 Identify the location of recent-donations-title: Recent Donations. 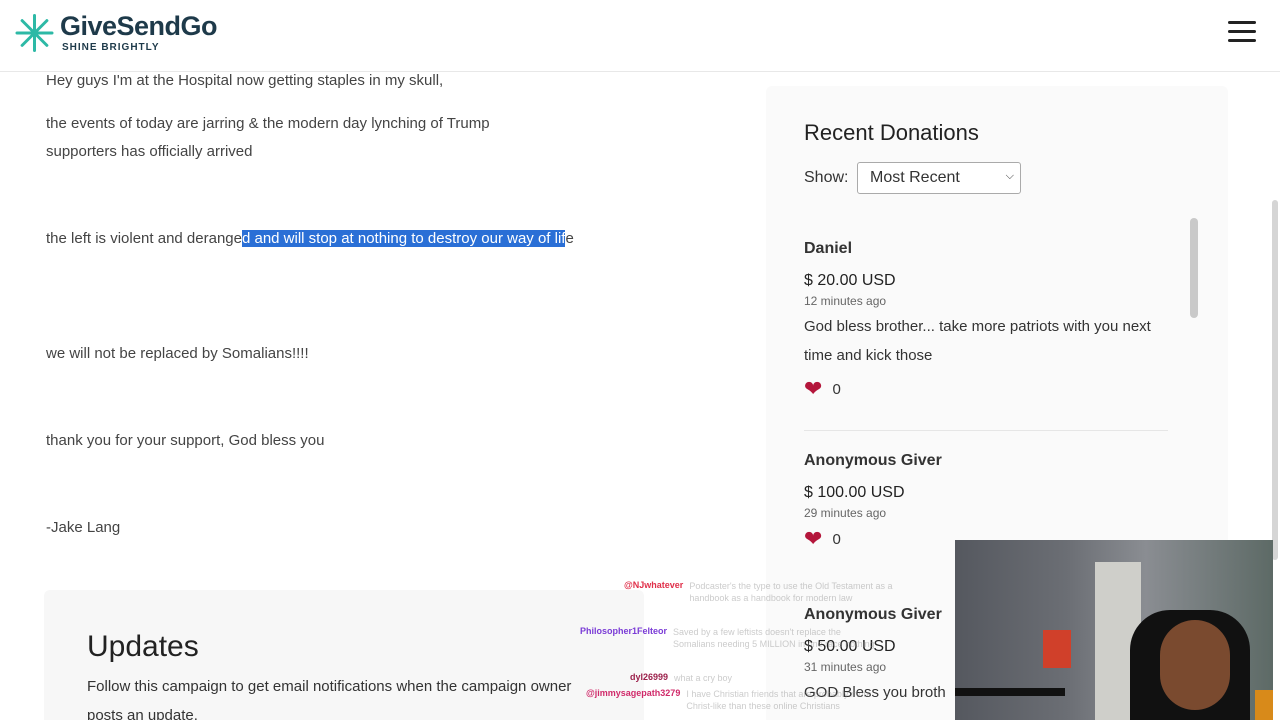
(891, 132).